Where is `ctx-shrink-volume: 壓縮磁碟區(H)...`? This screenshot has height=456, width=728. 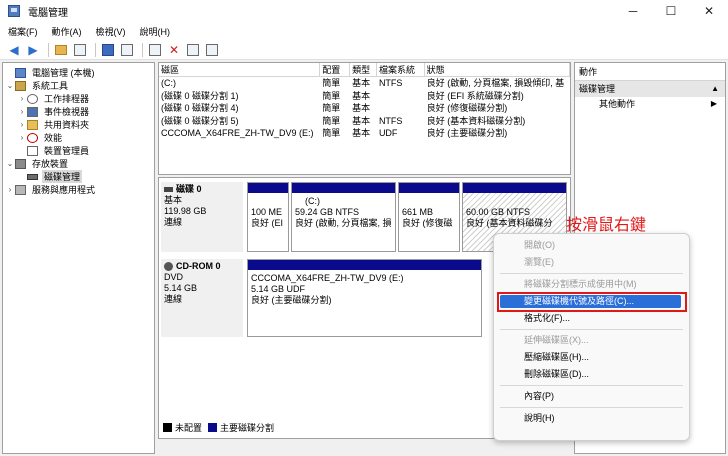 ctx-shrink-volume: 壓縮磁碟區(H)... is located at coordinates (591, 357).